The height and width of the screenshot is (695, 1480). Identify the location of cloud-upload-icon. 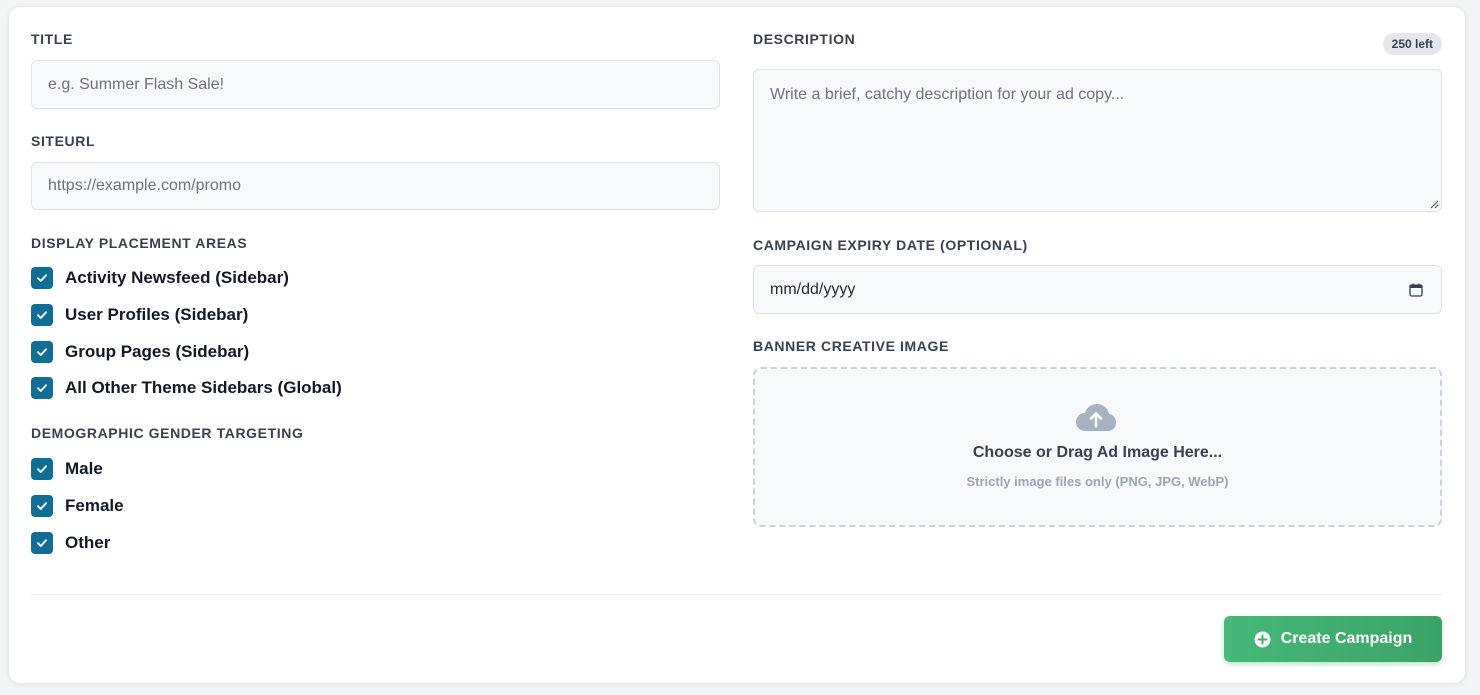
(1096, 417).